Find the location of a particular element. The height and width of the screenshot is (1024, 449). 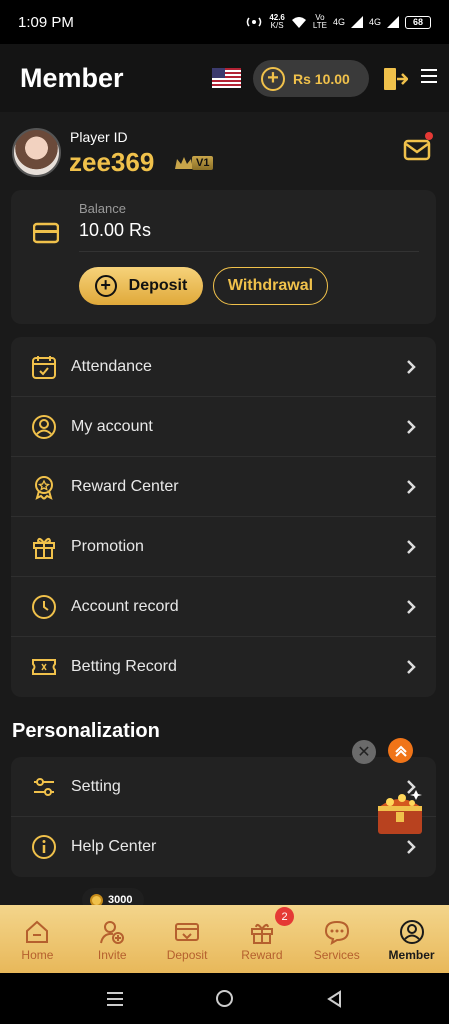

system-nav-bar is located at coordinates (224, 998).